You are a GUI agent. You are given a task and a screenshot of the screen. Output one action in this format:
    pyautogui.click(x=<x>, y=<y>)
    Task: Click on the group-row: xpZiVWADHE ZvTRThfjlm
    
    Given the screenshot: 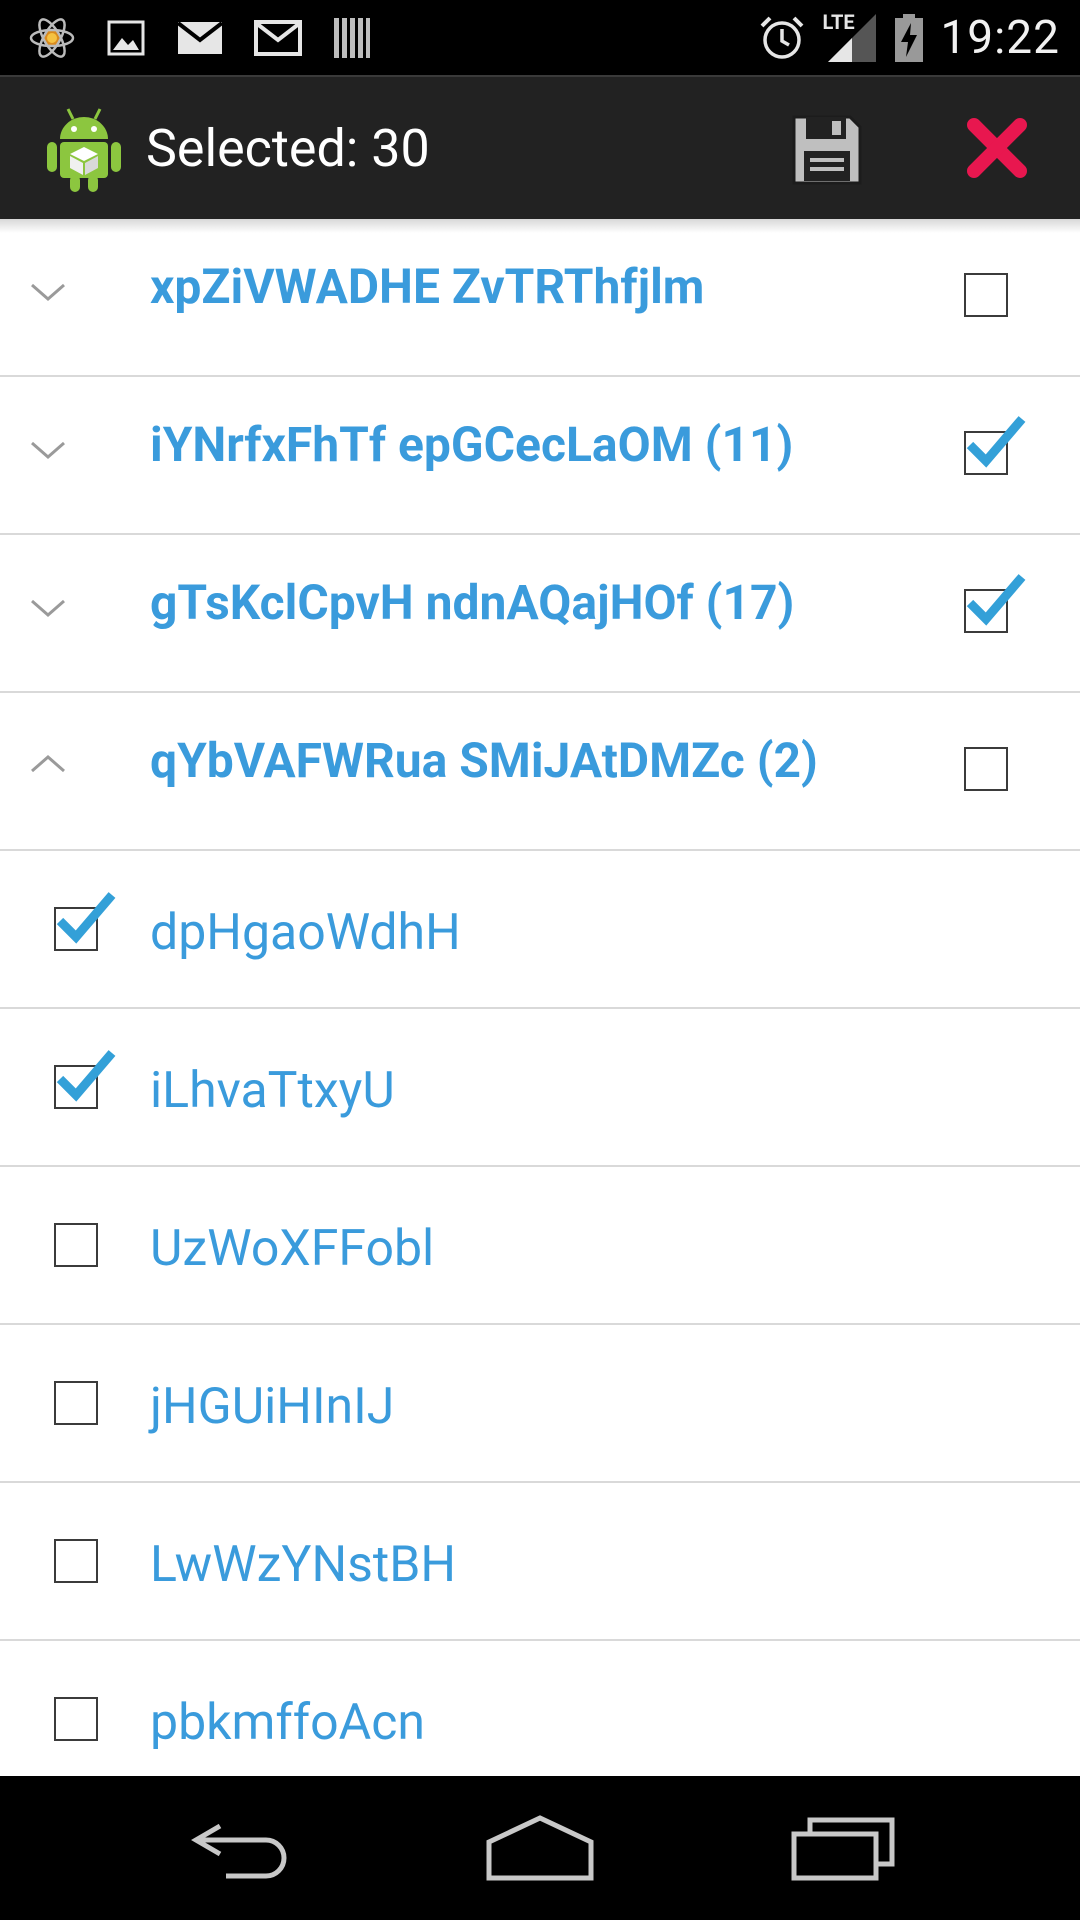 What is the action you would take?
    pyautogui.click(x=540, y=298)
    